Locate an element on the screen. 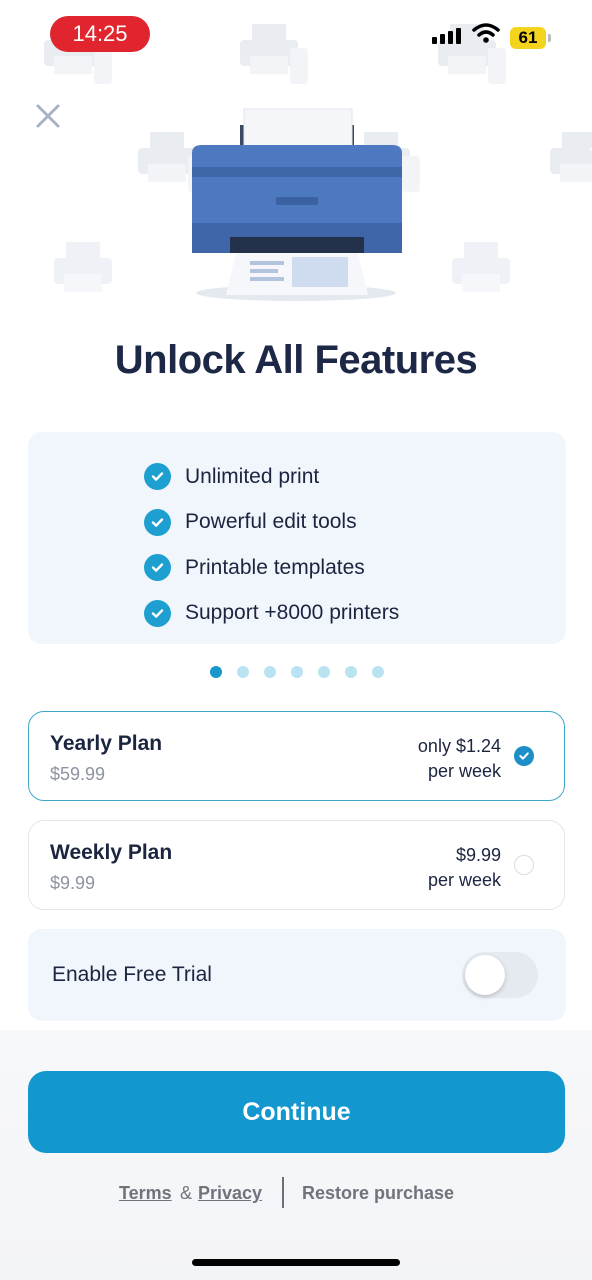  feature-item: Printable templates is located at coordinates (297, 568).